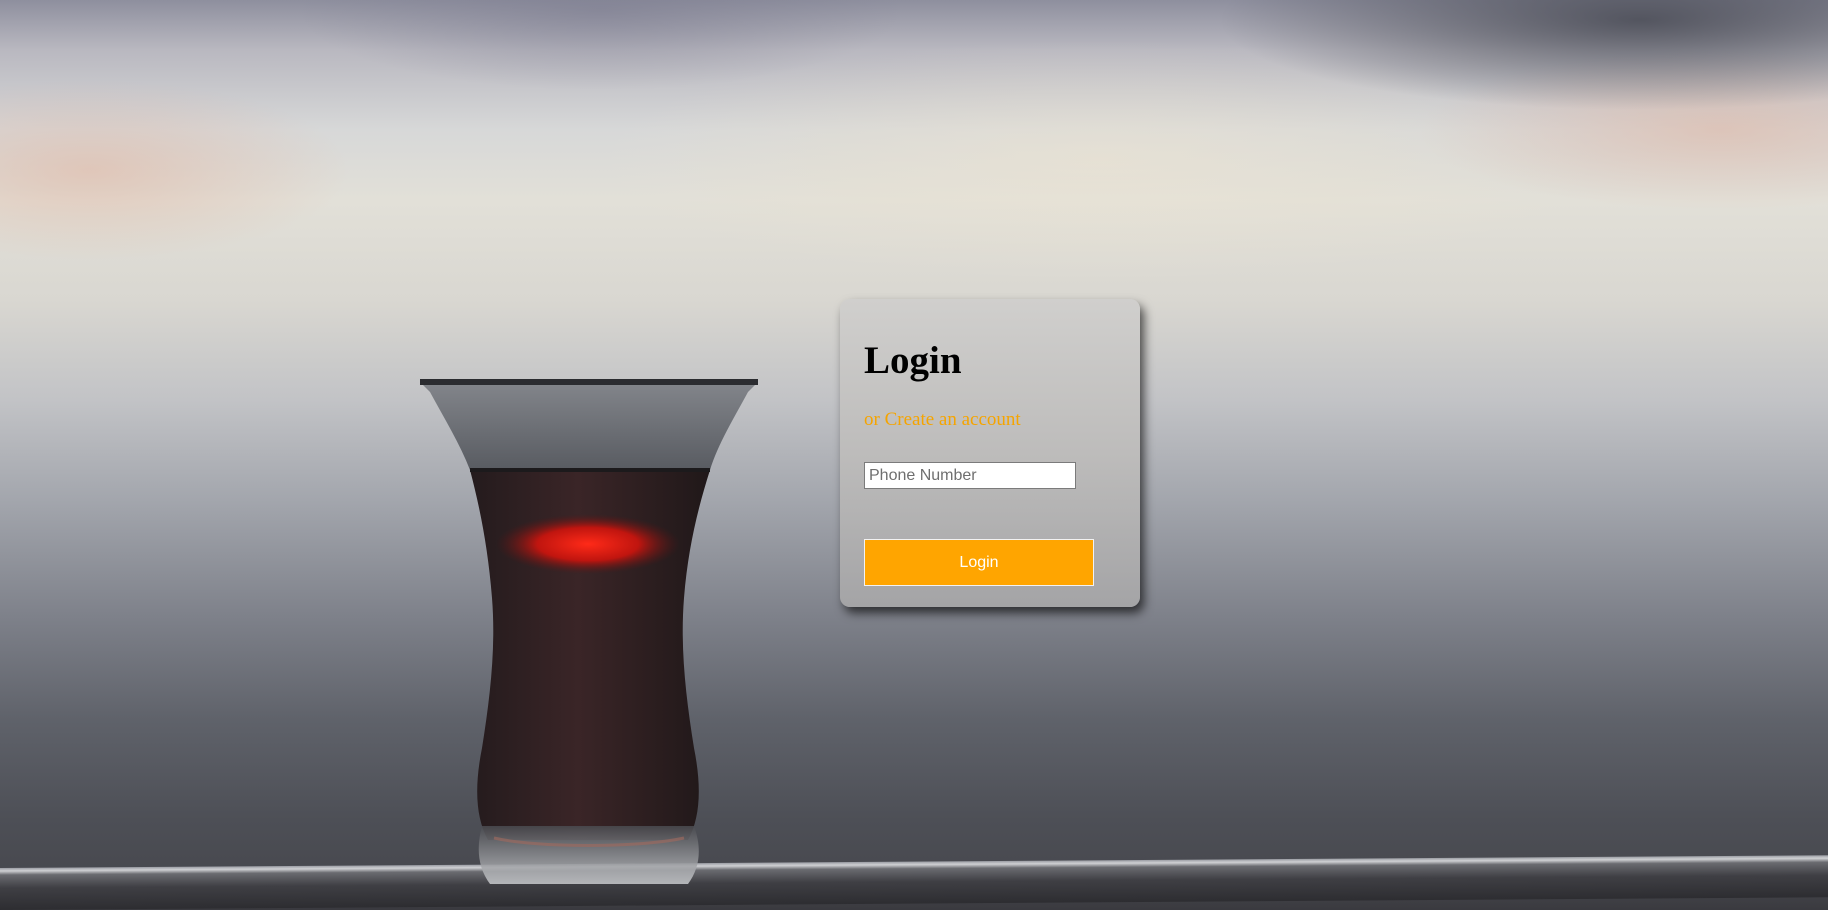 This screenshot has width=1828, height=910. I want to click on create-account-link: or Create an account, so click(942, 420).